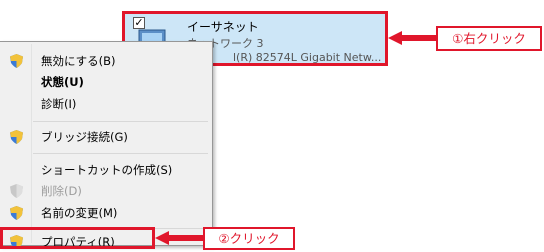  I want to click on menu-item-create-shortcut: ショートカットの作成(S), so click(105, 170).